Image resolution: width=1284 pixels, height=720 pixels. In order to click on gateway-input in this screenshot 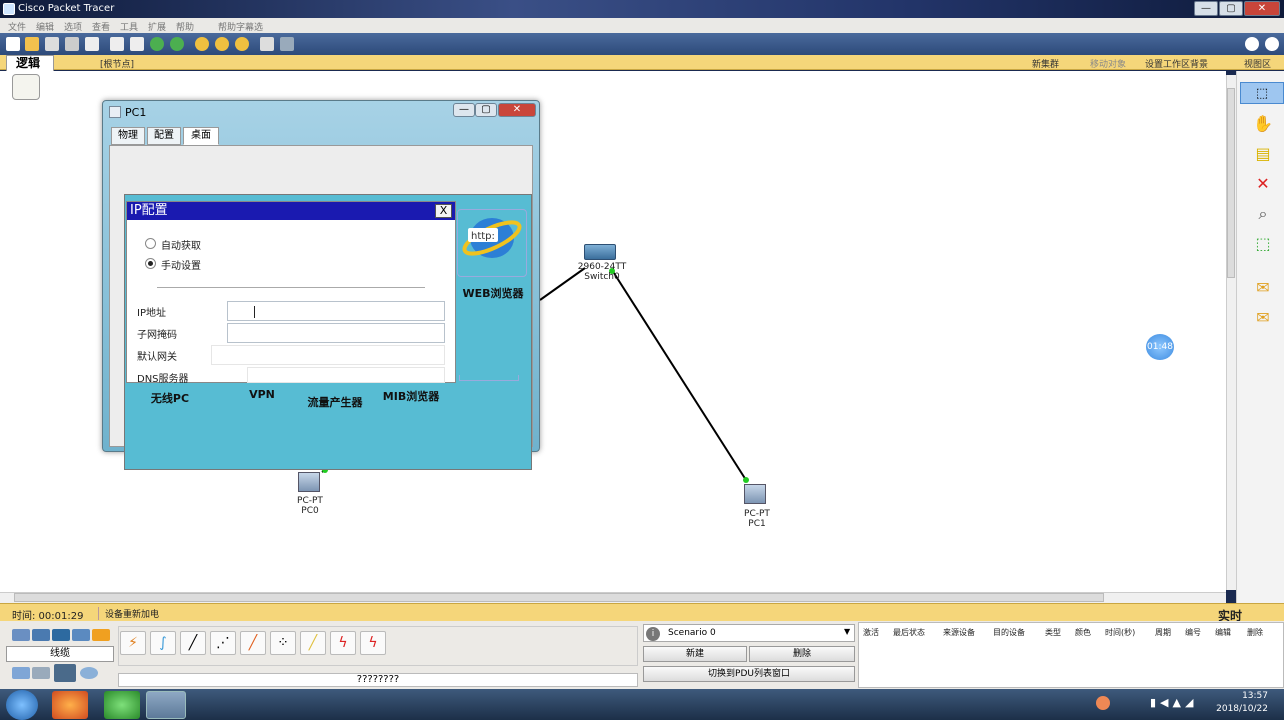, I will do `click(328, 355)`.